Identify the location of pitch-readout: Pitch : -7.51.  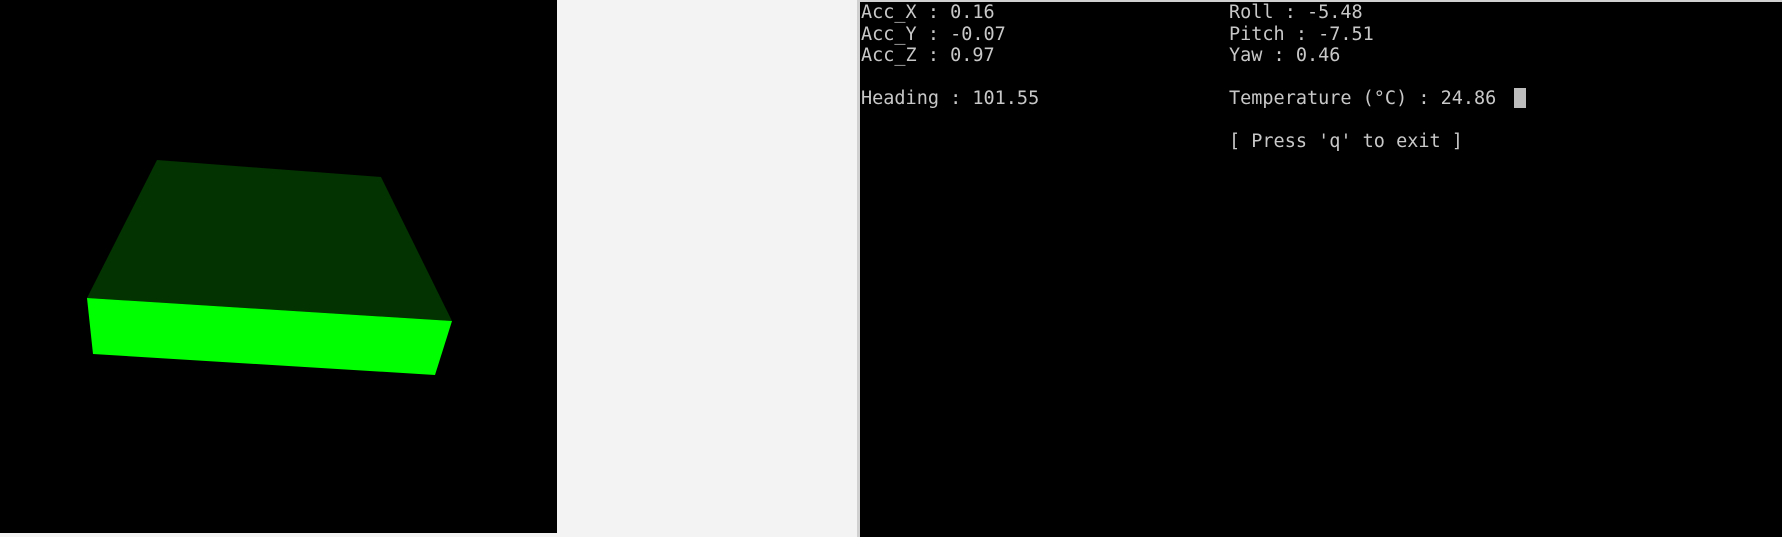
(1301, 34).